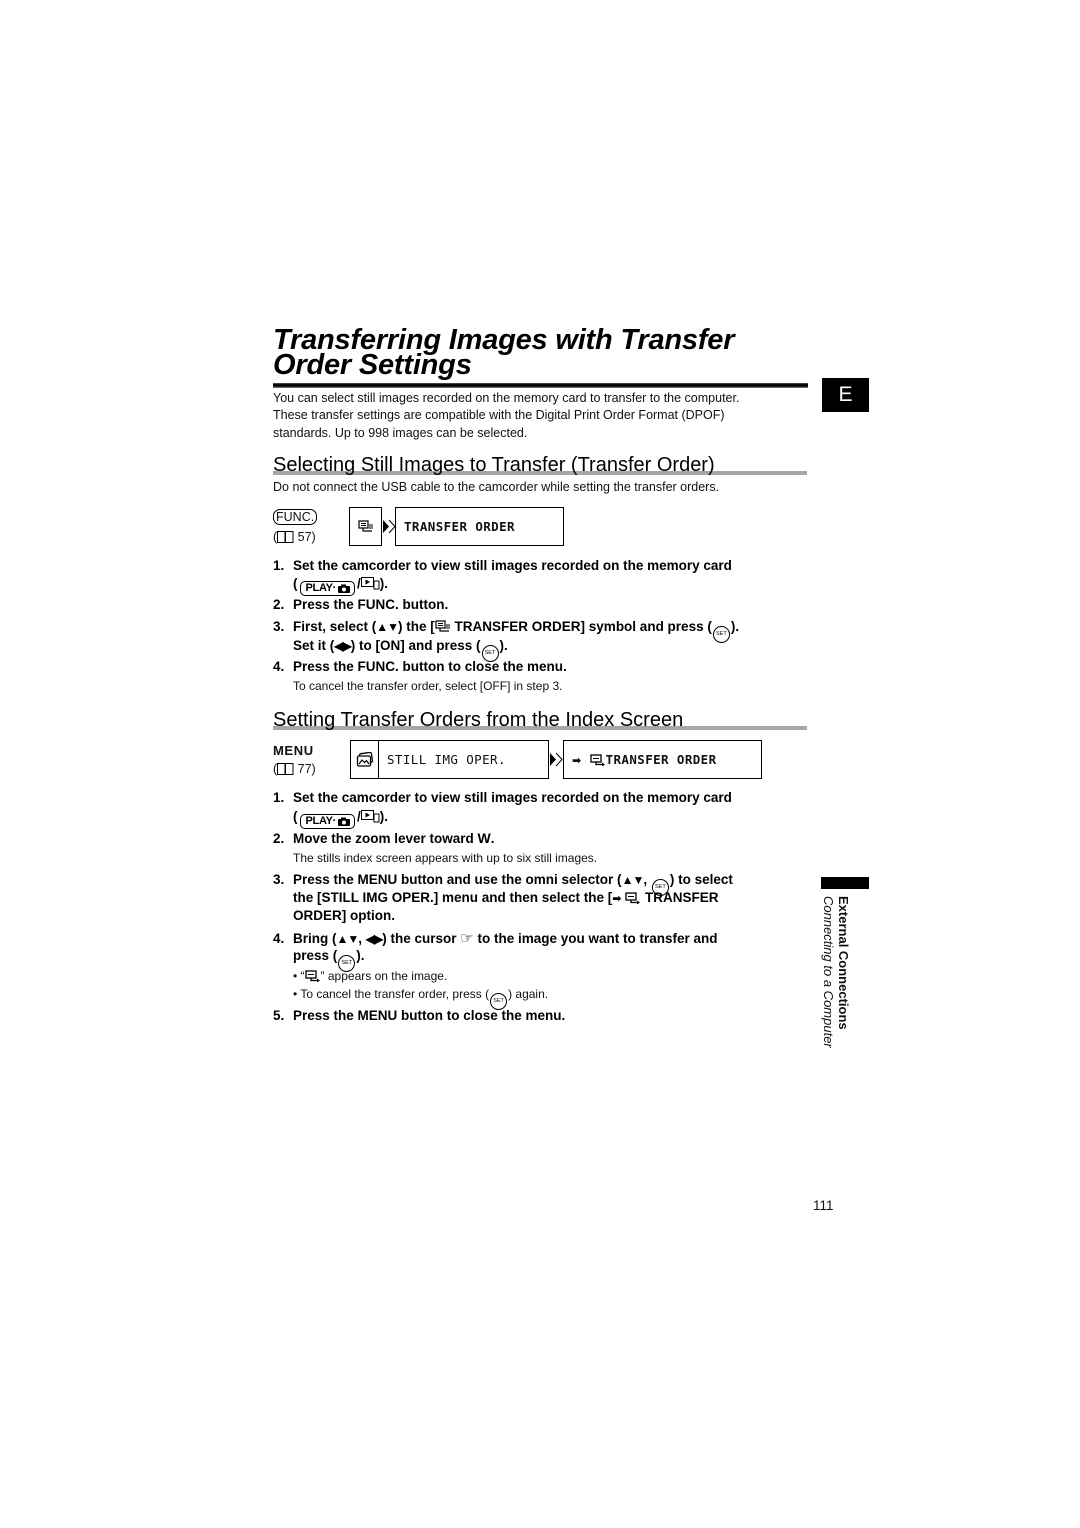 The image size is (1080, 1528). What do you see at coordinates (595, 938) in the screenshot?
I see `step-text: to the image you want to transfer and` at bounding box center [595, 938].